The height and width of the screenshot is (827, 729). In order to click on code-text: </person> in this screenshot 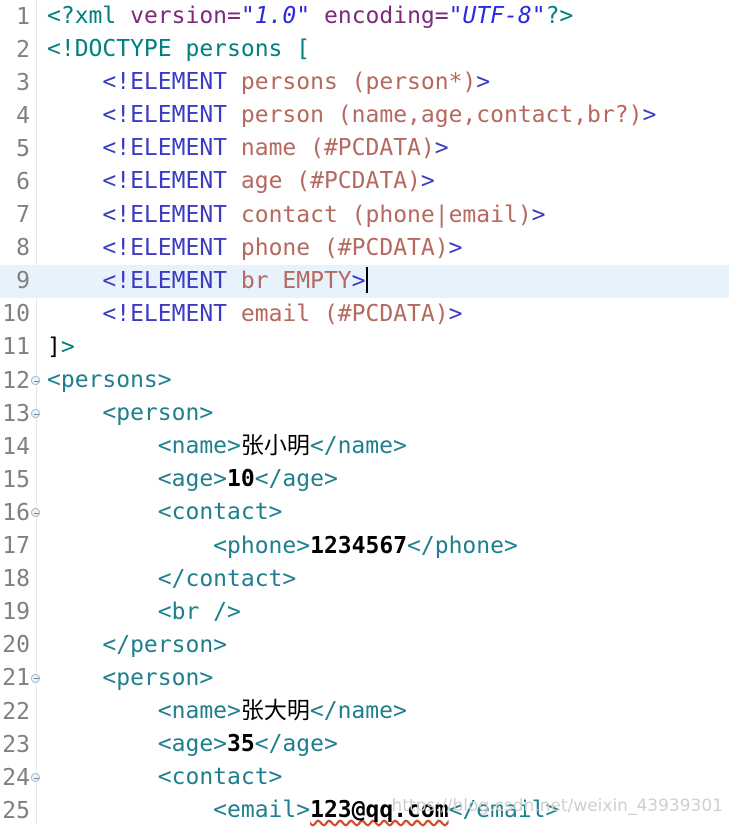, I will do `click(386, 645)`.